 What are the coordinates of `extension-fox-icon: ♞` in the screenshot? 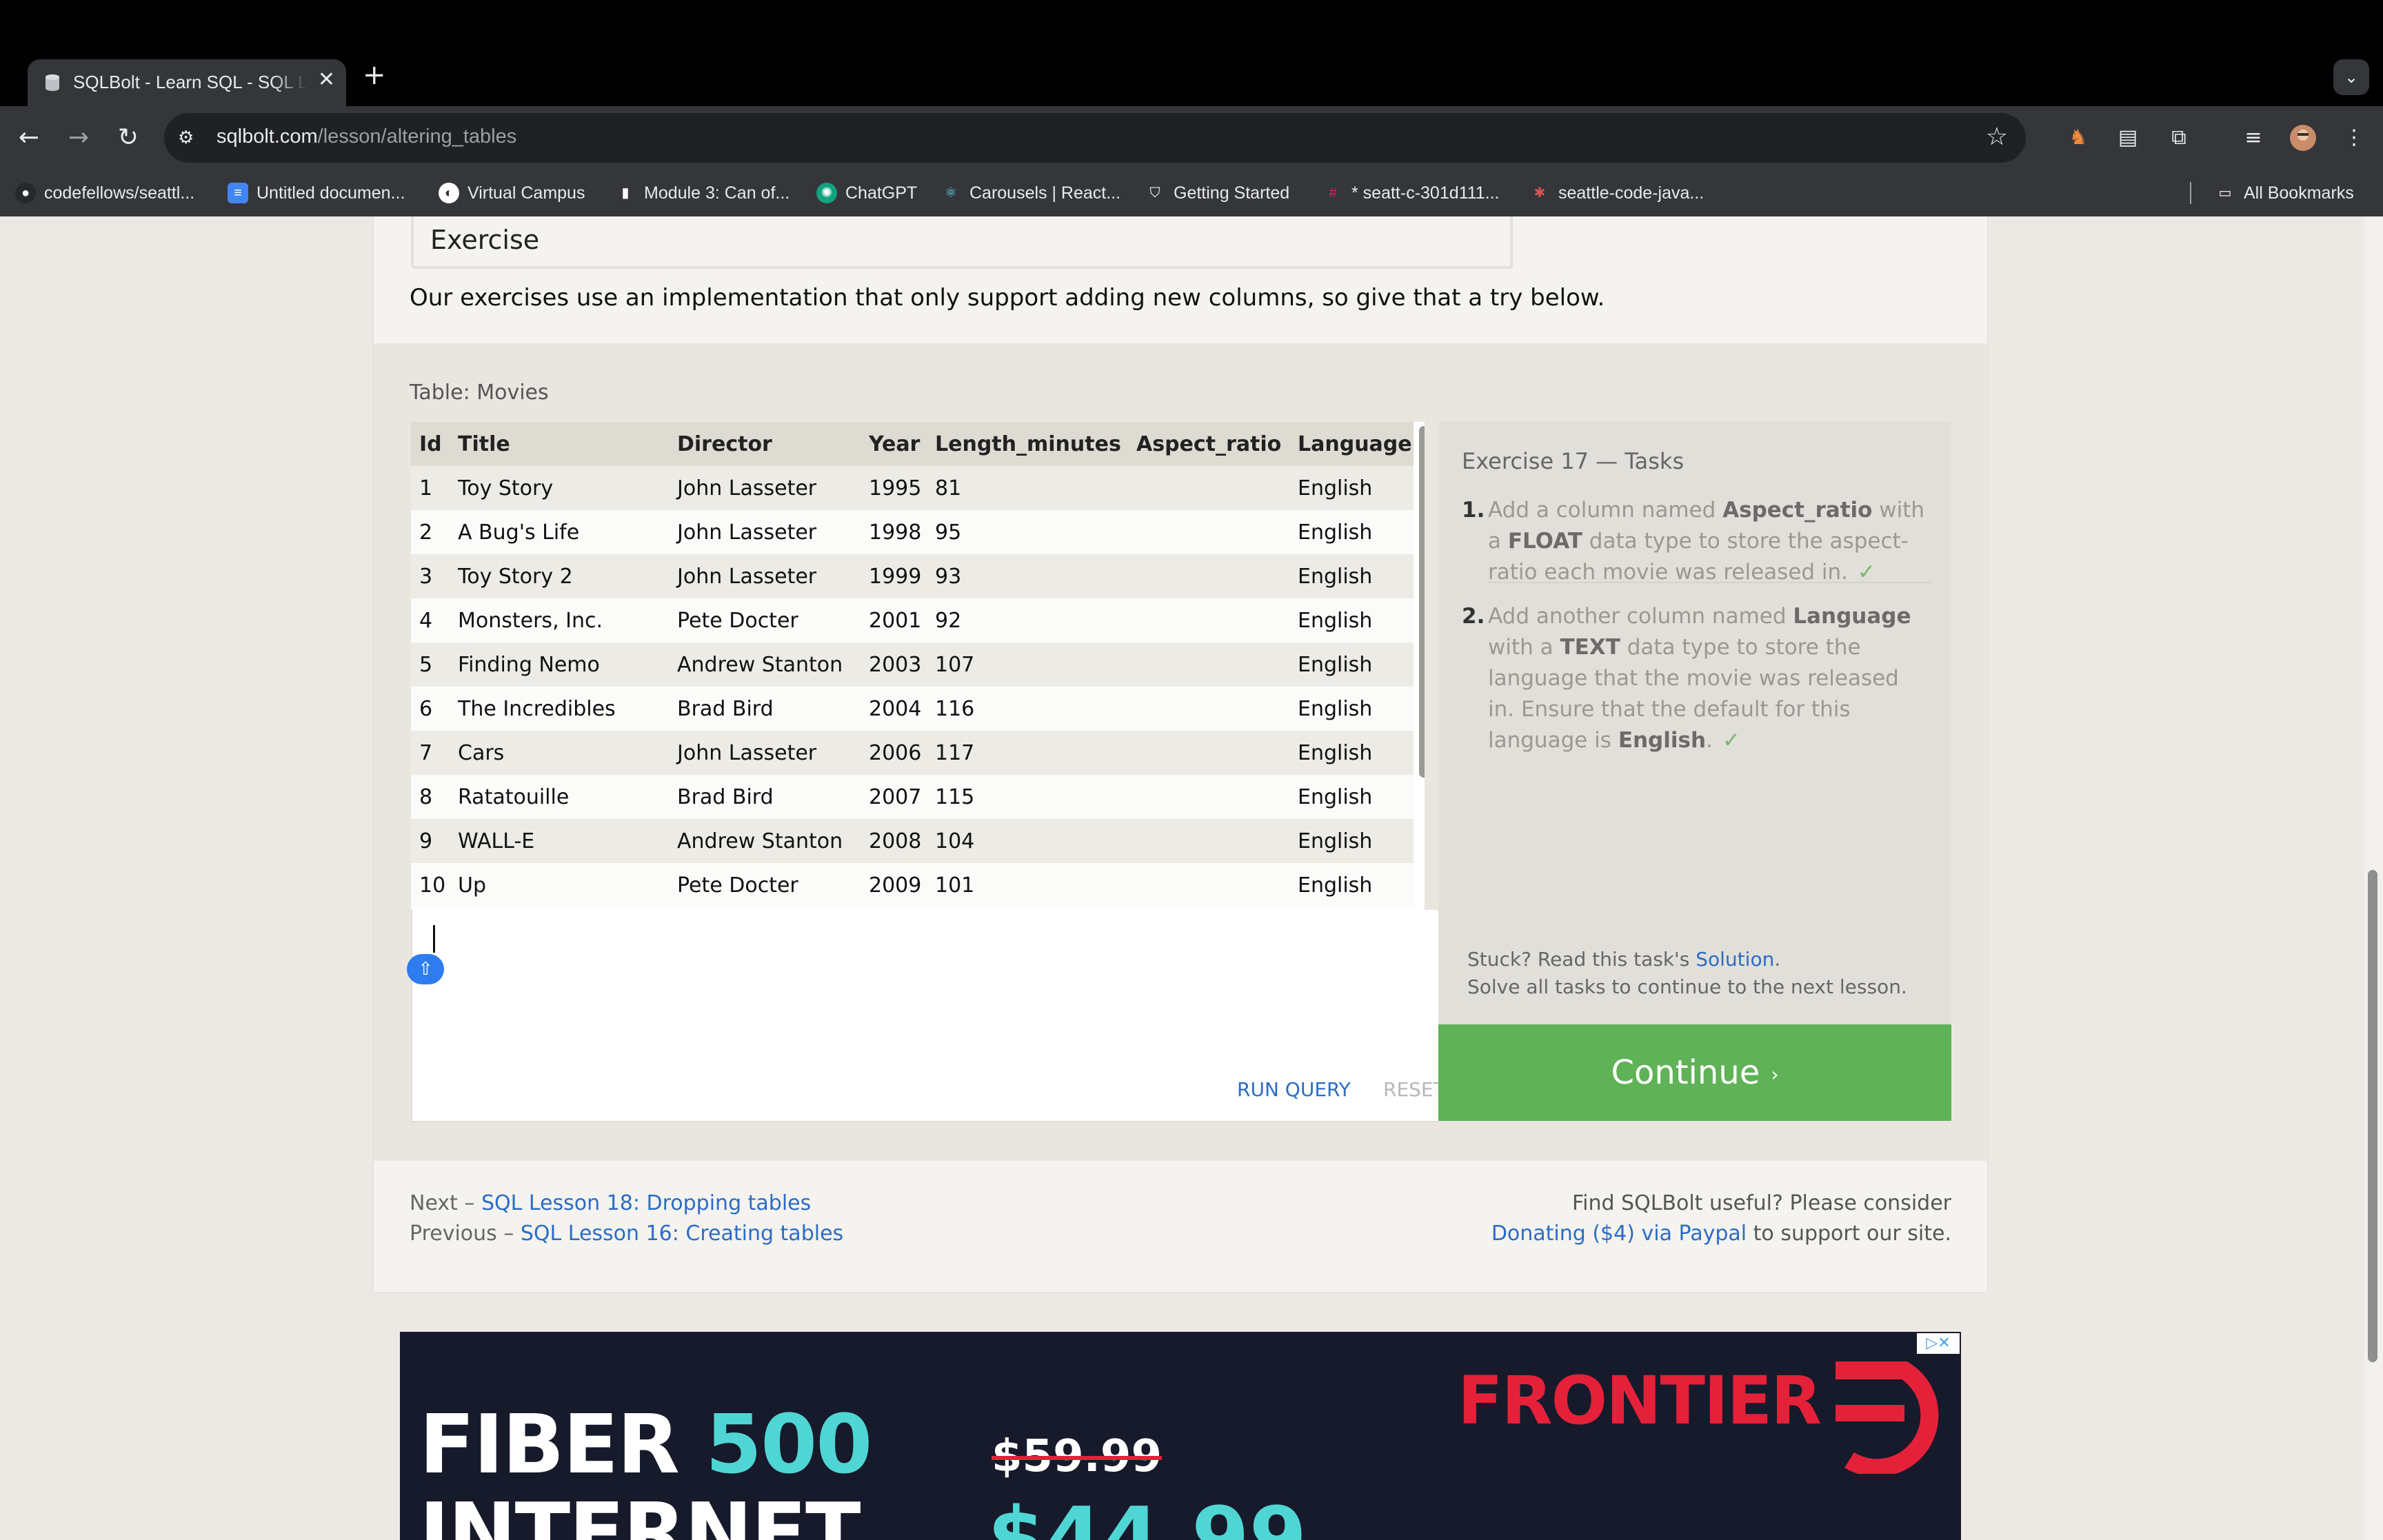 It's located at (2078, 138).